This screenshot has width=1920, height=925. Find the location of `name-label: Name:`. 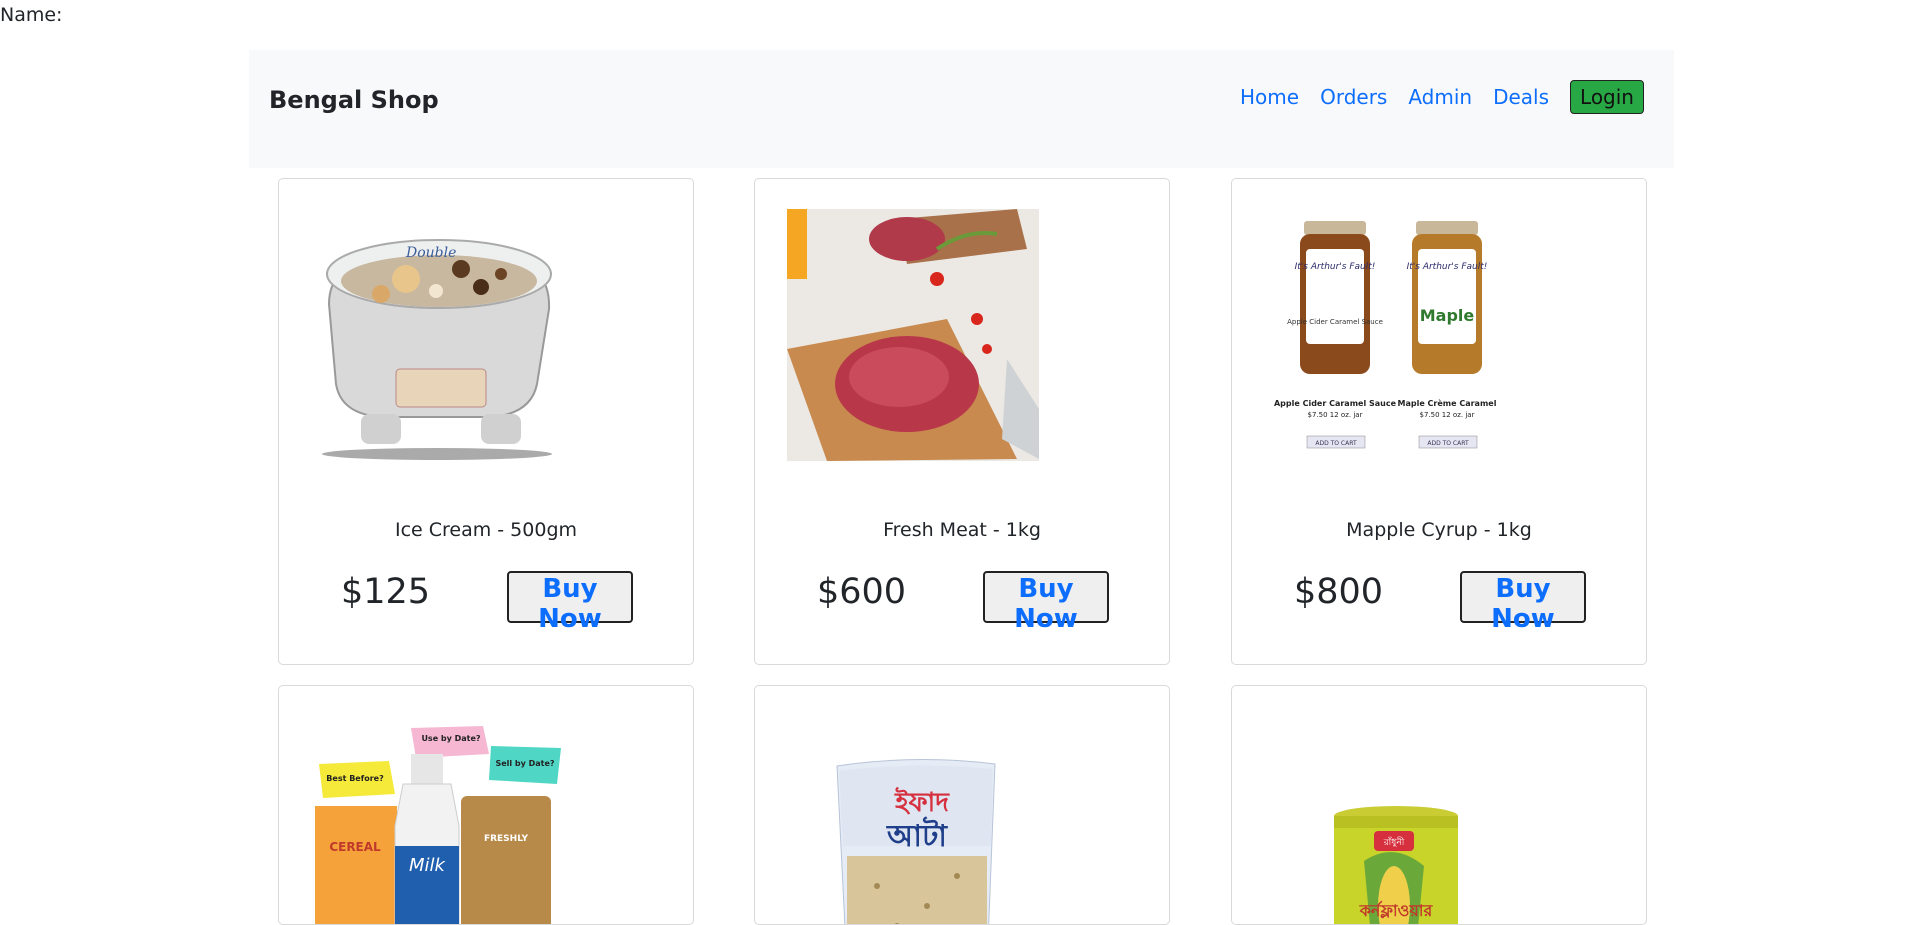

name-label: Name: is located at coordinates (31, 15).